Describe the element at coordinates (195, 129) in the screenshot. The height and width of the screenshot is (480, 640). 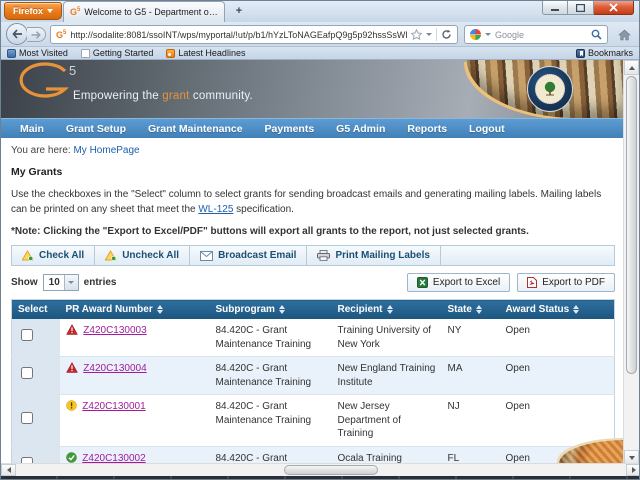
I see `nav-item-grant-maintenance: Grant Maintenance` at that location.